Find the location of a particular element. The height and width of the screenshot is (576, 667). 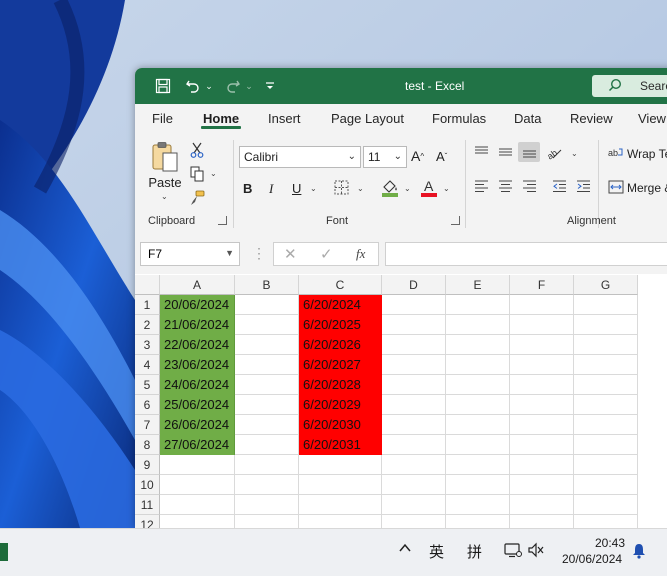

row-header: 4 is located at coordinates (147, 365).